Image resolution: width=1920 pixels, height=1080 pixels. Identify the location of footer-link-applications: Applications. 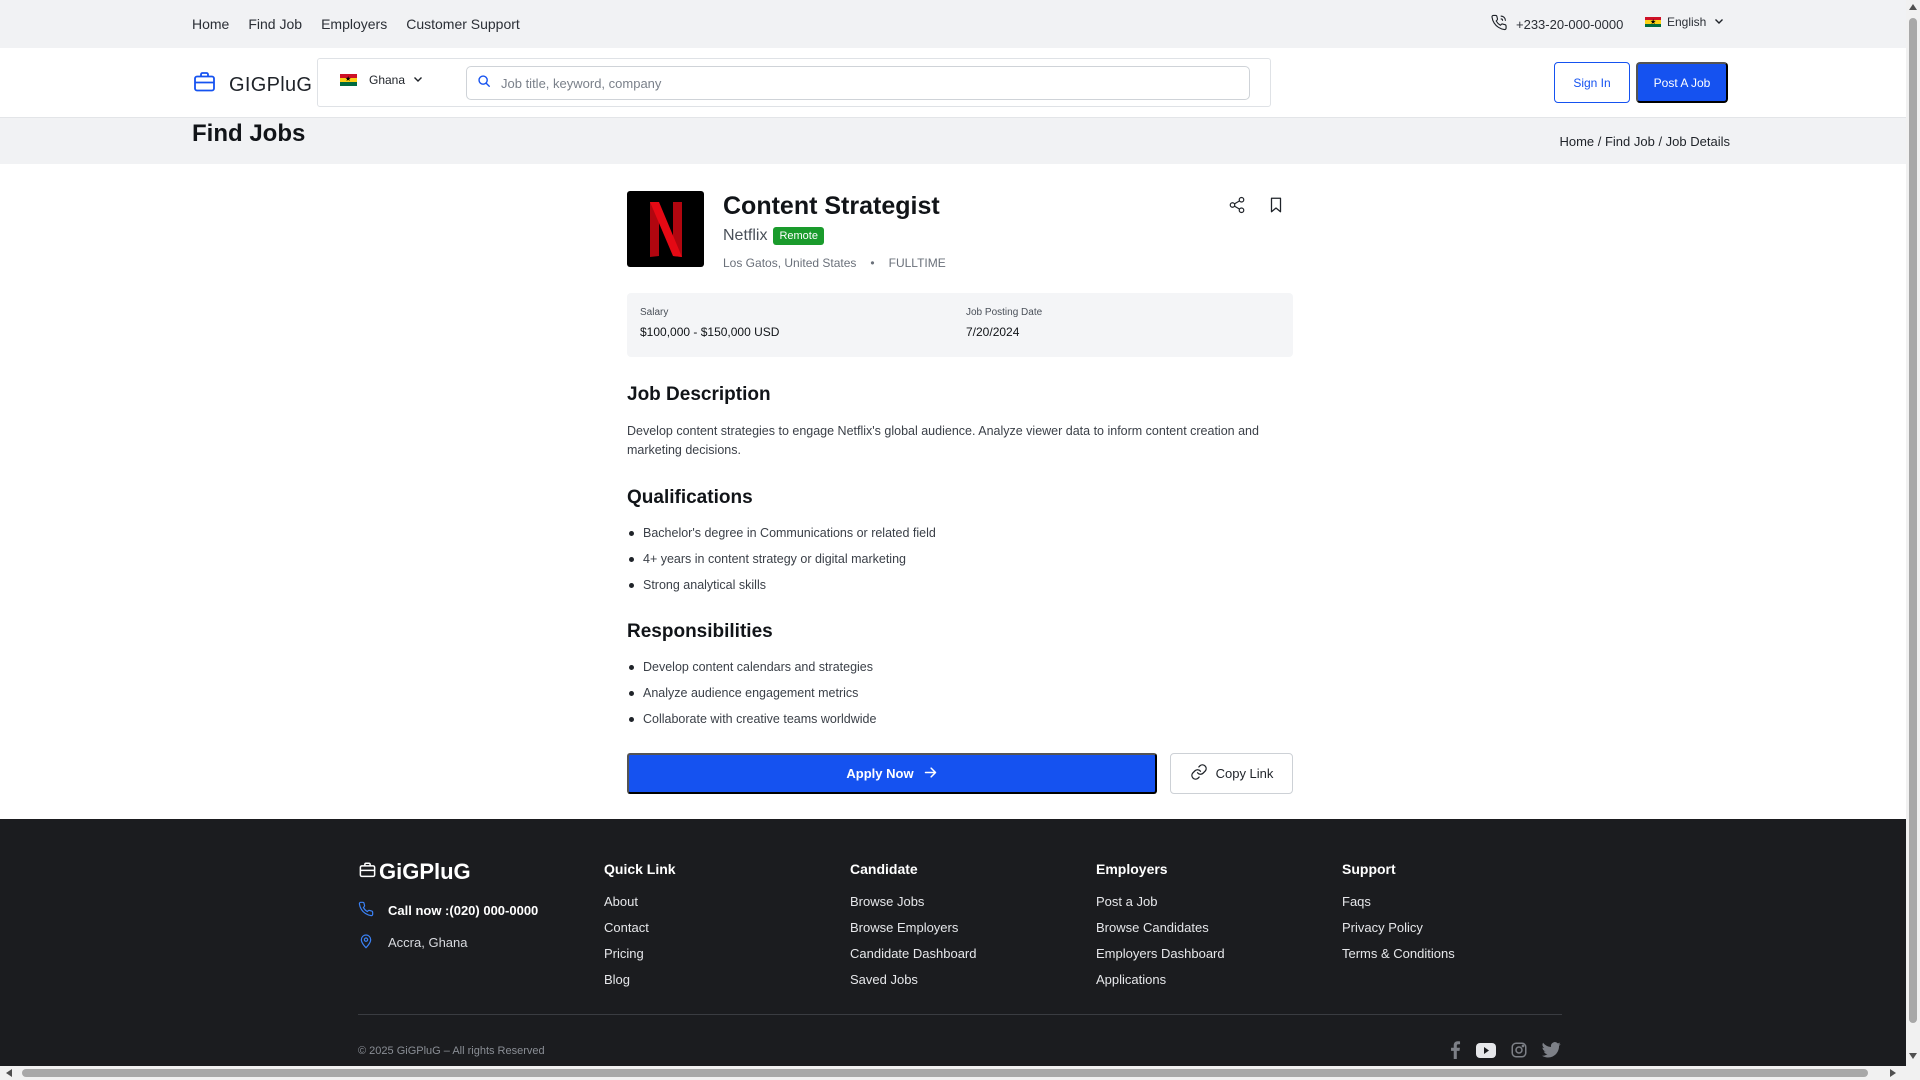
(1160, 985).